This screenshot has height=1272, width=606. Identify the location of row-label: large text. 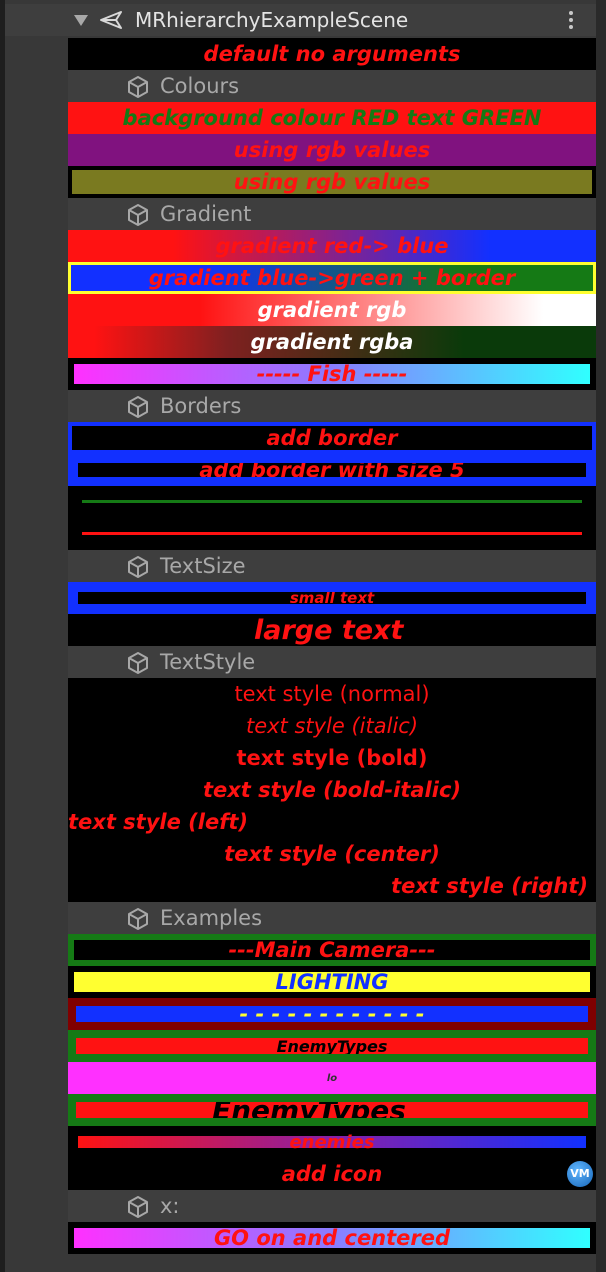
(329, 630).